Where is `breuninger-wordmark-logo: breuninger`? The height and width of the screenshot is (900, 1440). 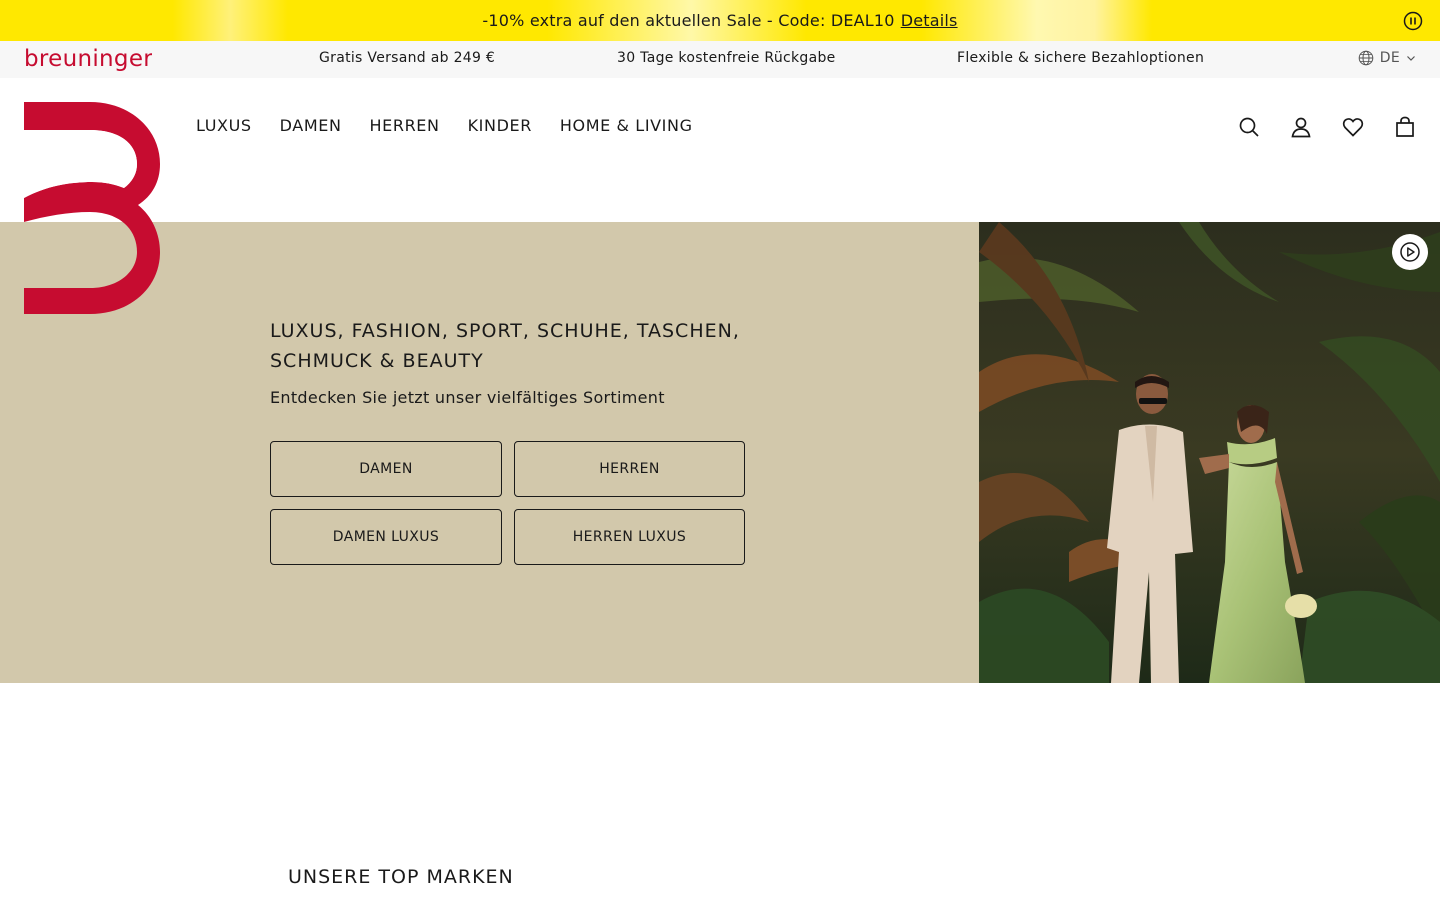
breuninger-wordmark-logo: breuninger is located at coordinates (88, 59).